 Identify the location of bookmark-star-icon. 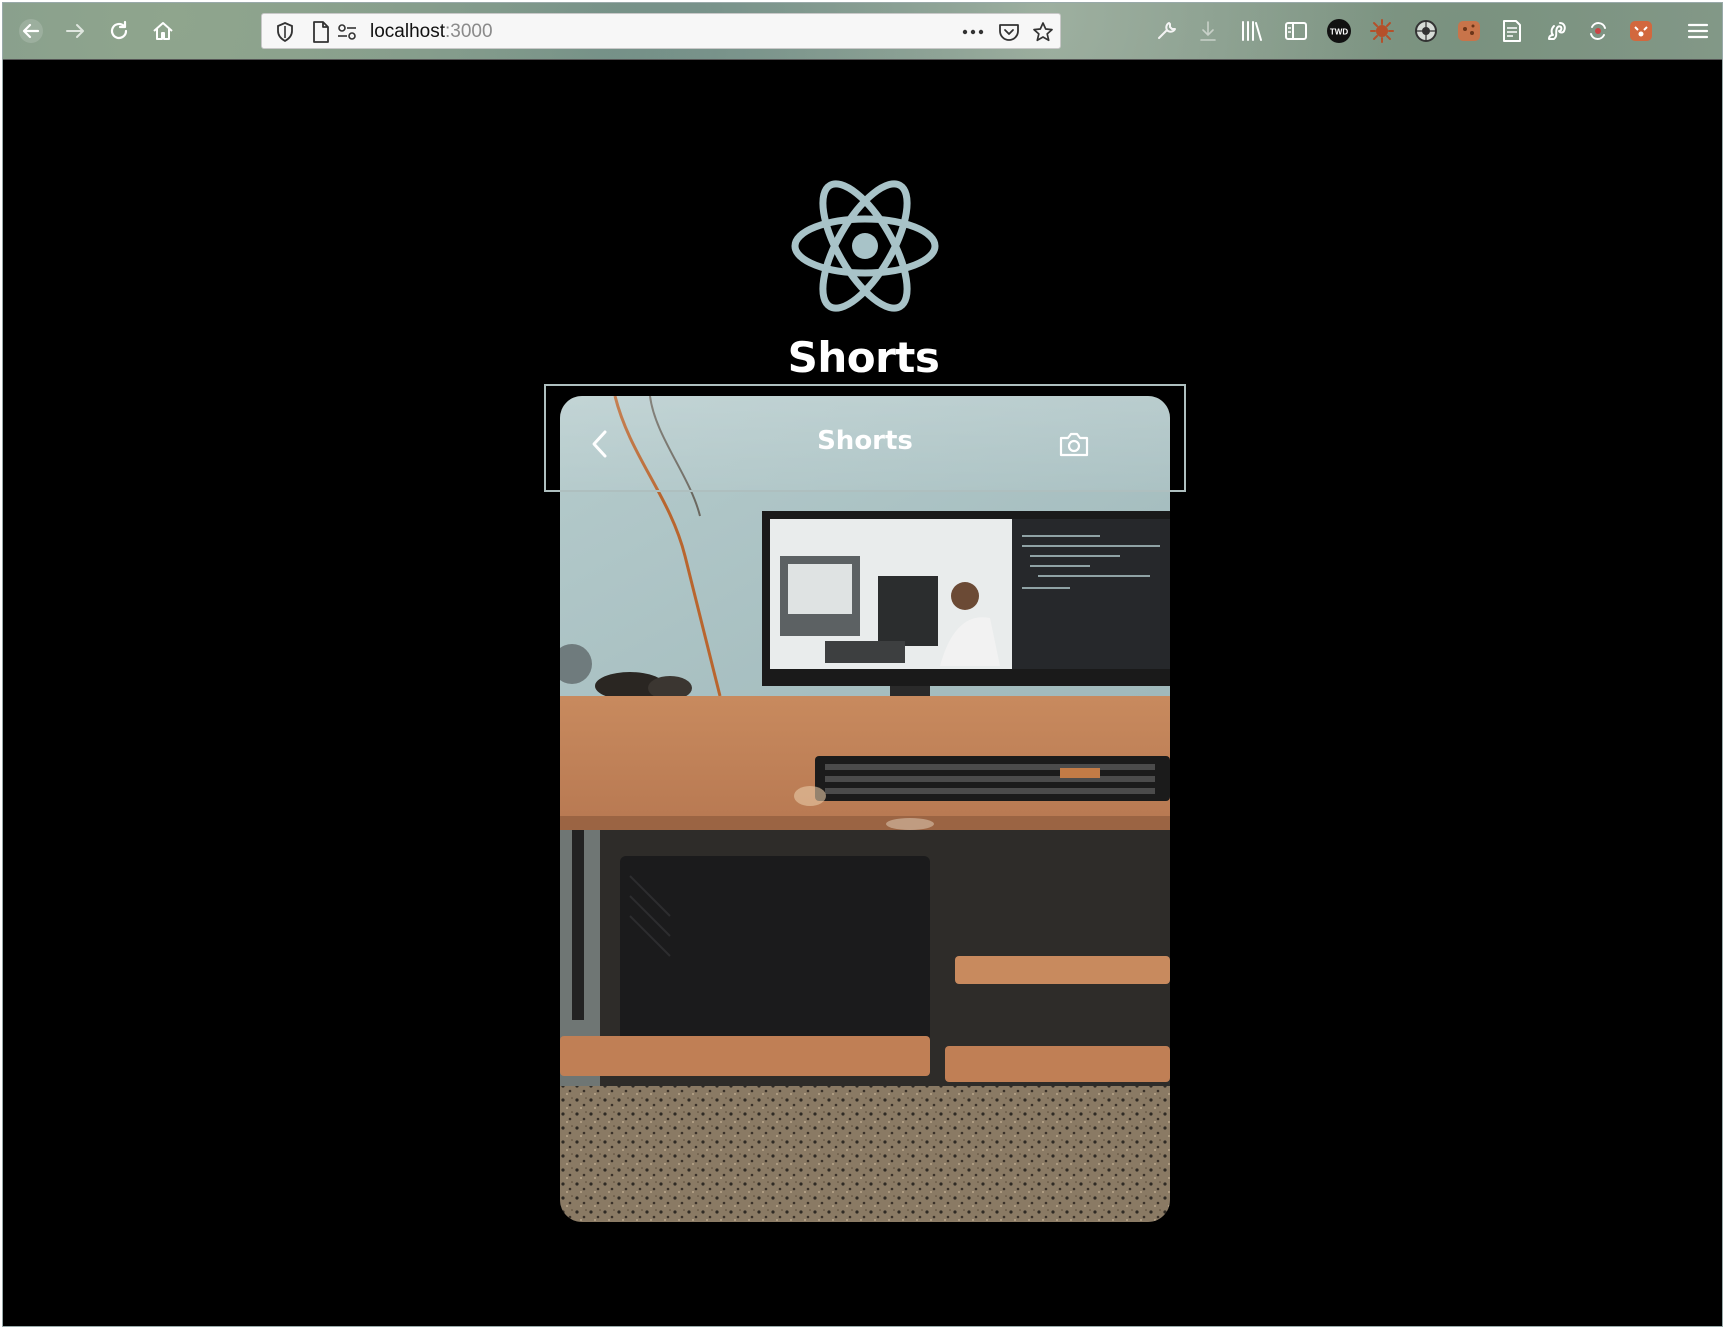
(1043, 32).